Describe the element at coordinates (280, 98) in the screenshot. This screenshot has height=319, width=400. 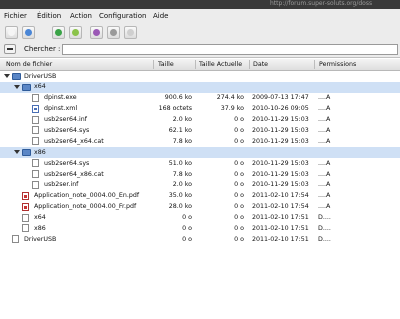
I see `file-date: 2009-07-13 17:47` at that location.